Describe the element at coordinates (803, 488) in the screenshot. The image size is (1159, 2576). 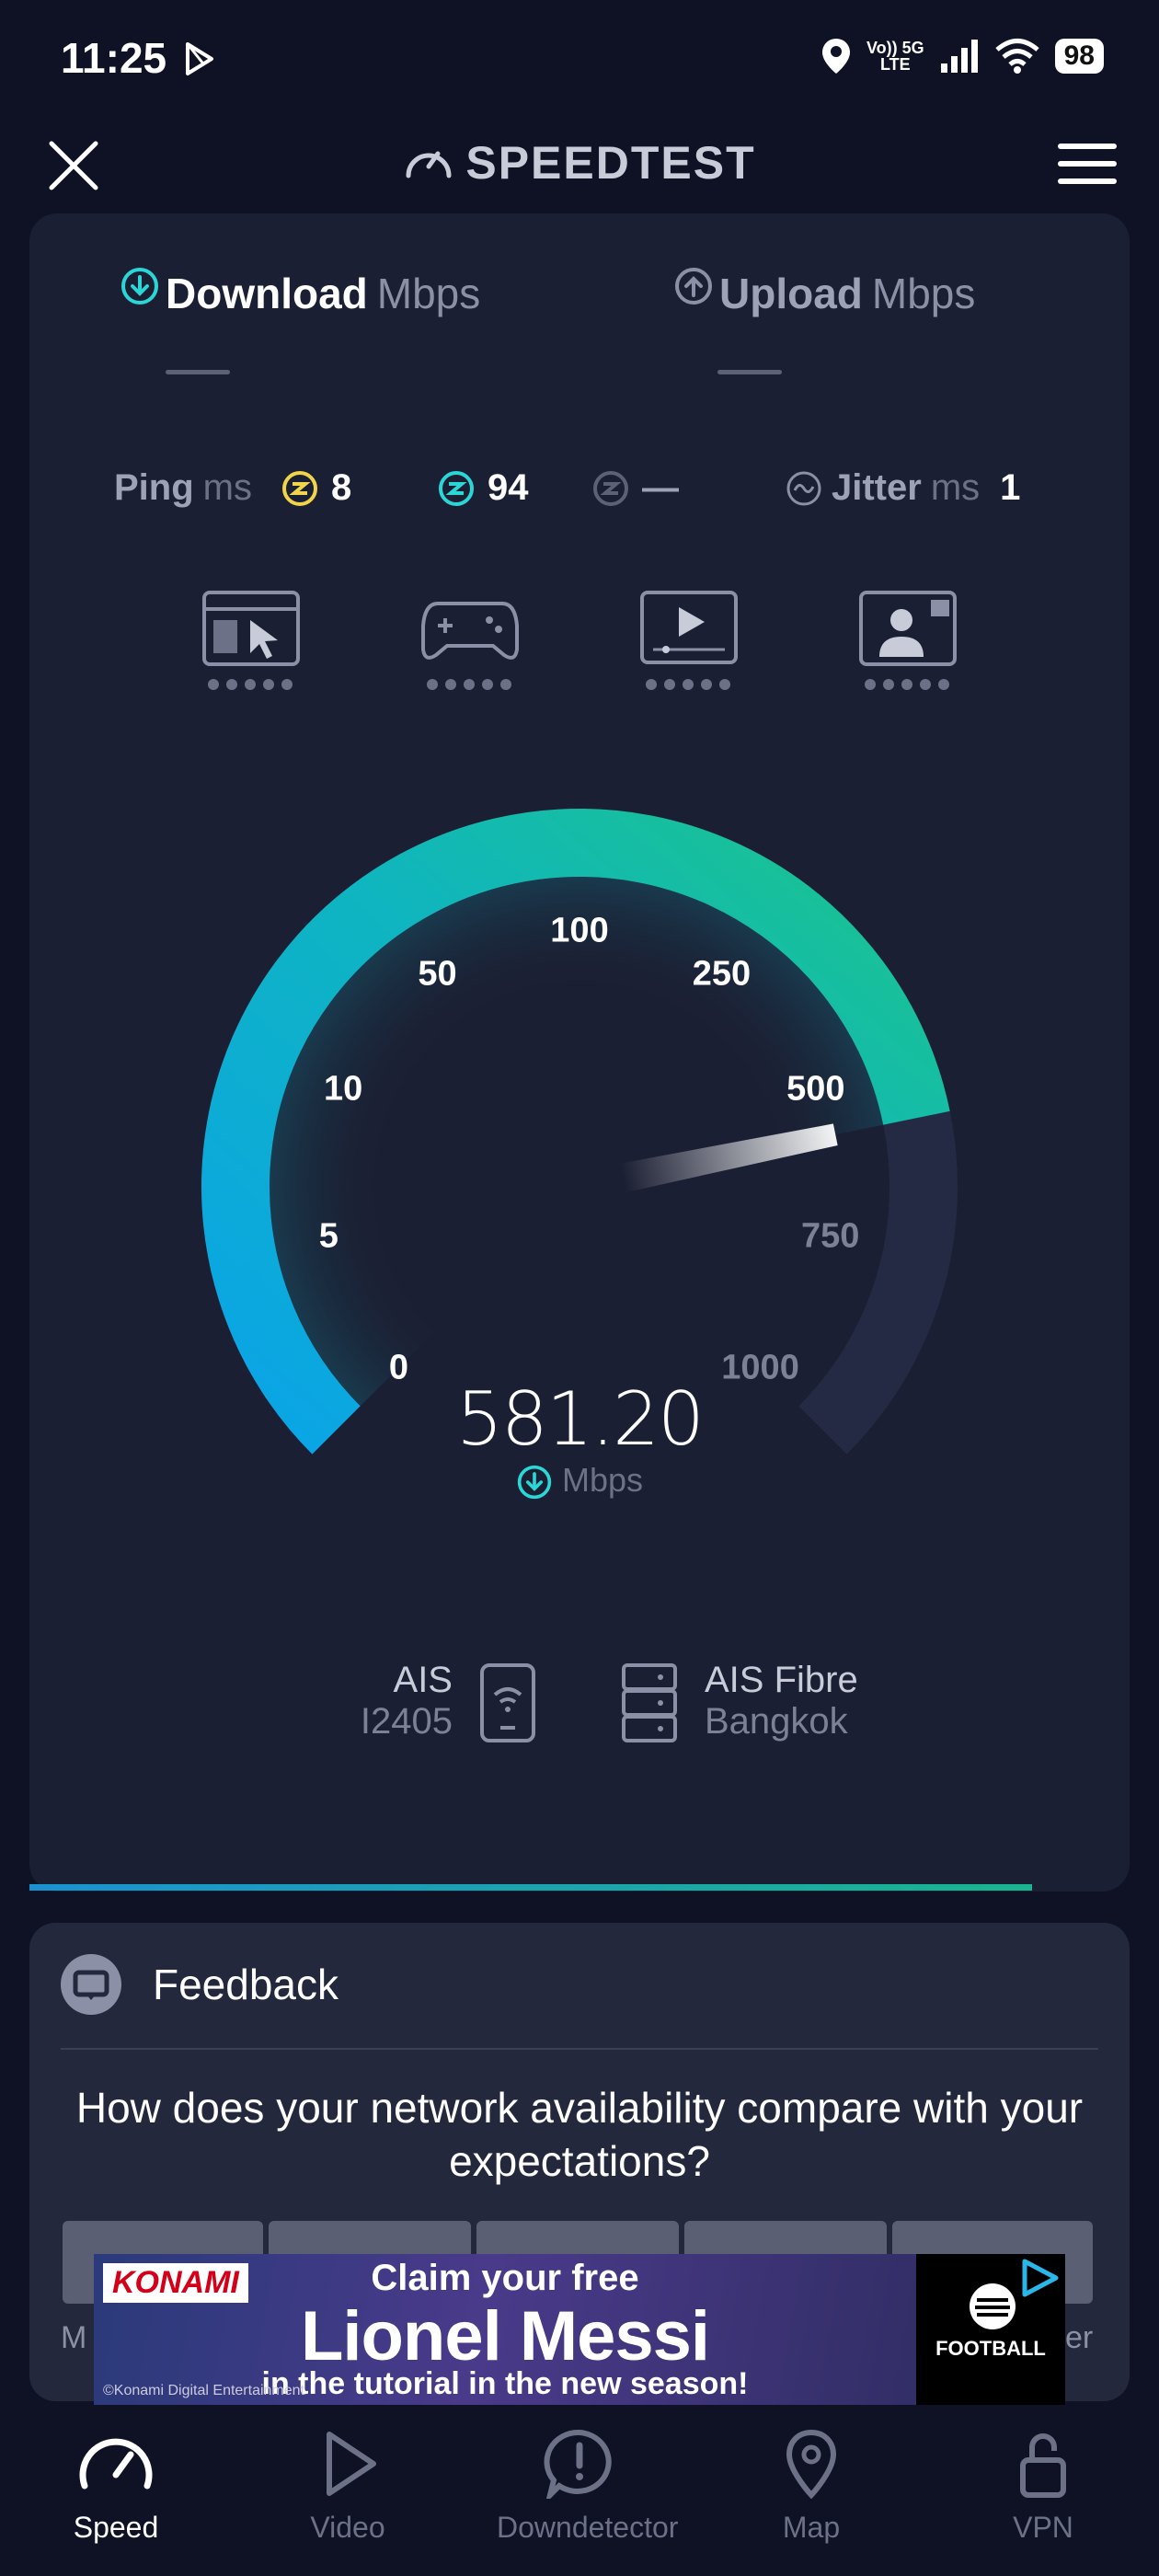
I see `jitter-icon` at that location.